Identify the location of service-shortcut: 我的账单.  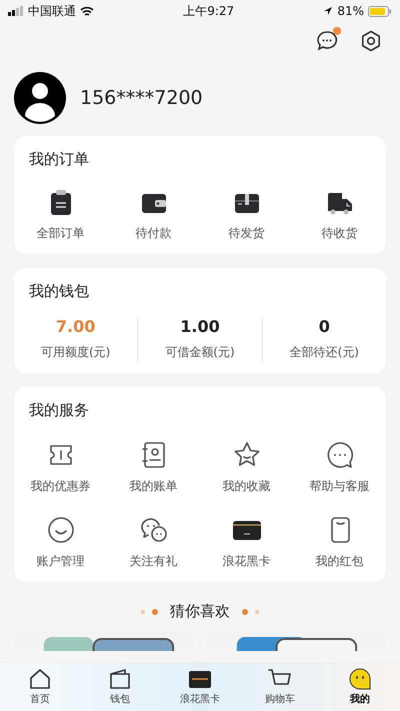
(153, 467).